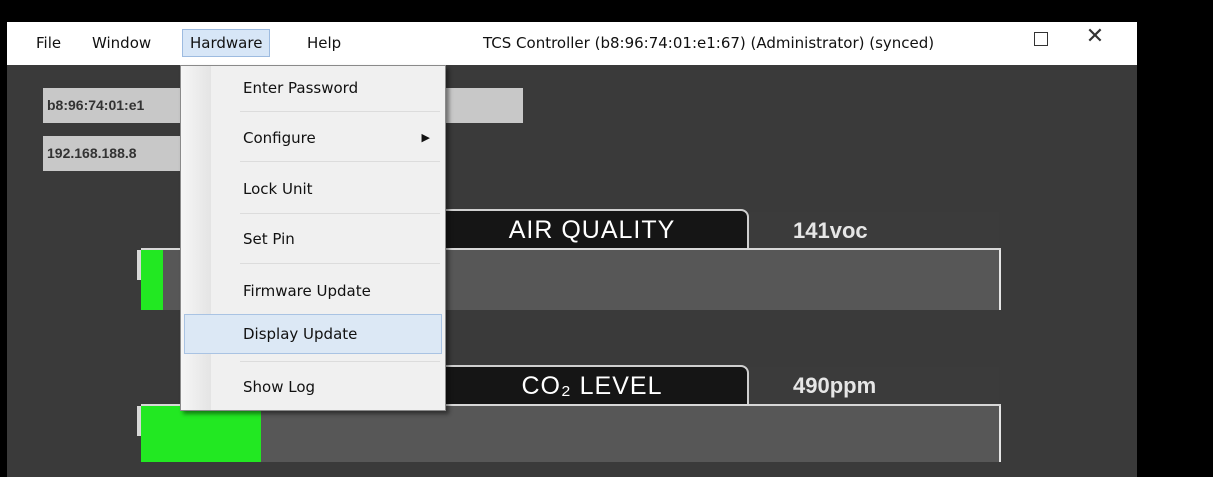  What do you see at coordinates (300, 334) in the screenshot?
I see `menu-item-label: Display Update` at bounding box center [300, 334].